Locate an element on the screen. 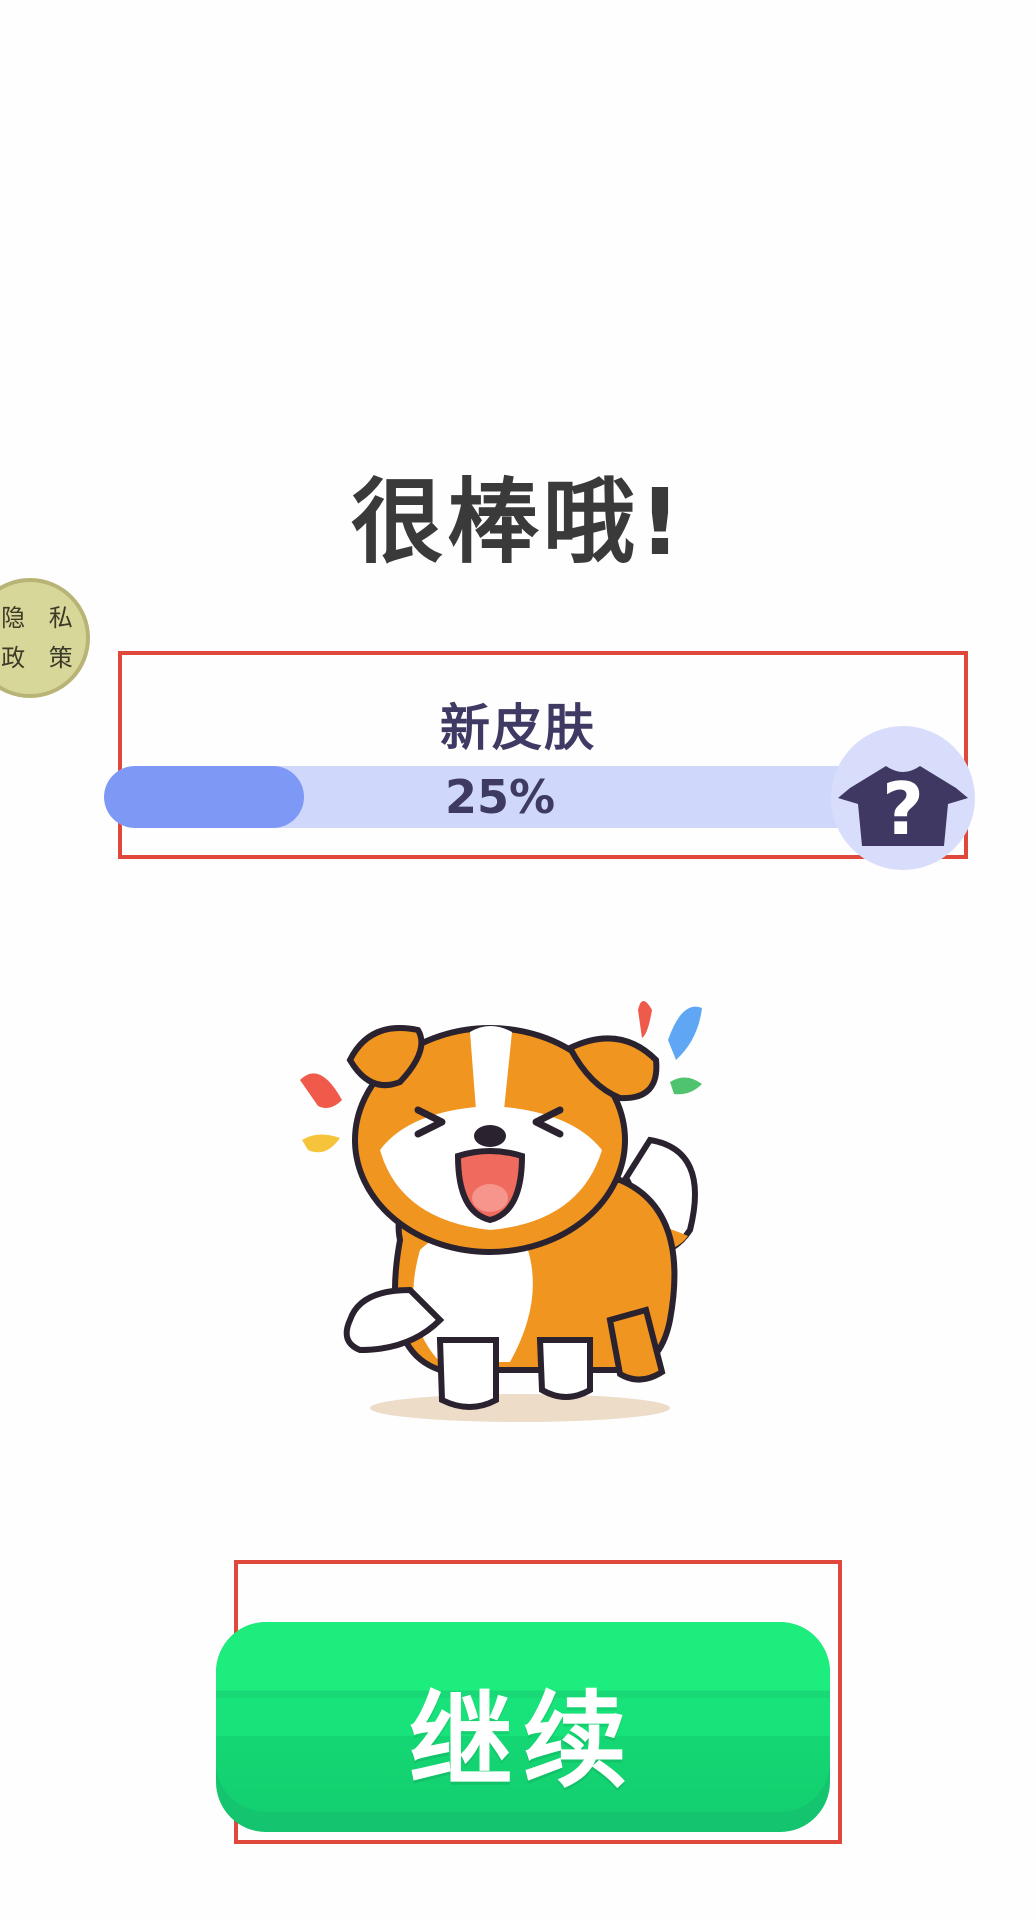 The height and width of the screenshot is (1920, 1036). continue-button: 继续 is located at coordinates (523, 1727).